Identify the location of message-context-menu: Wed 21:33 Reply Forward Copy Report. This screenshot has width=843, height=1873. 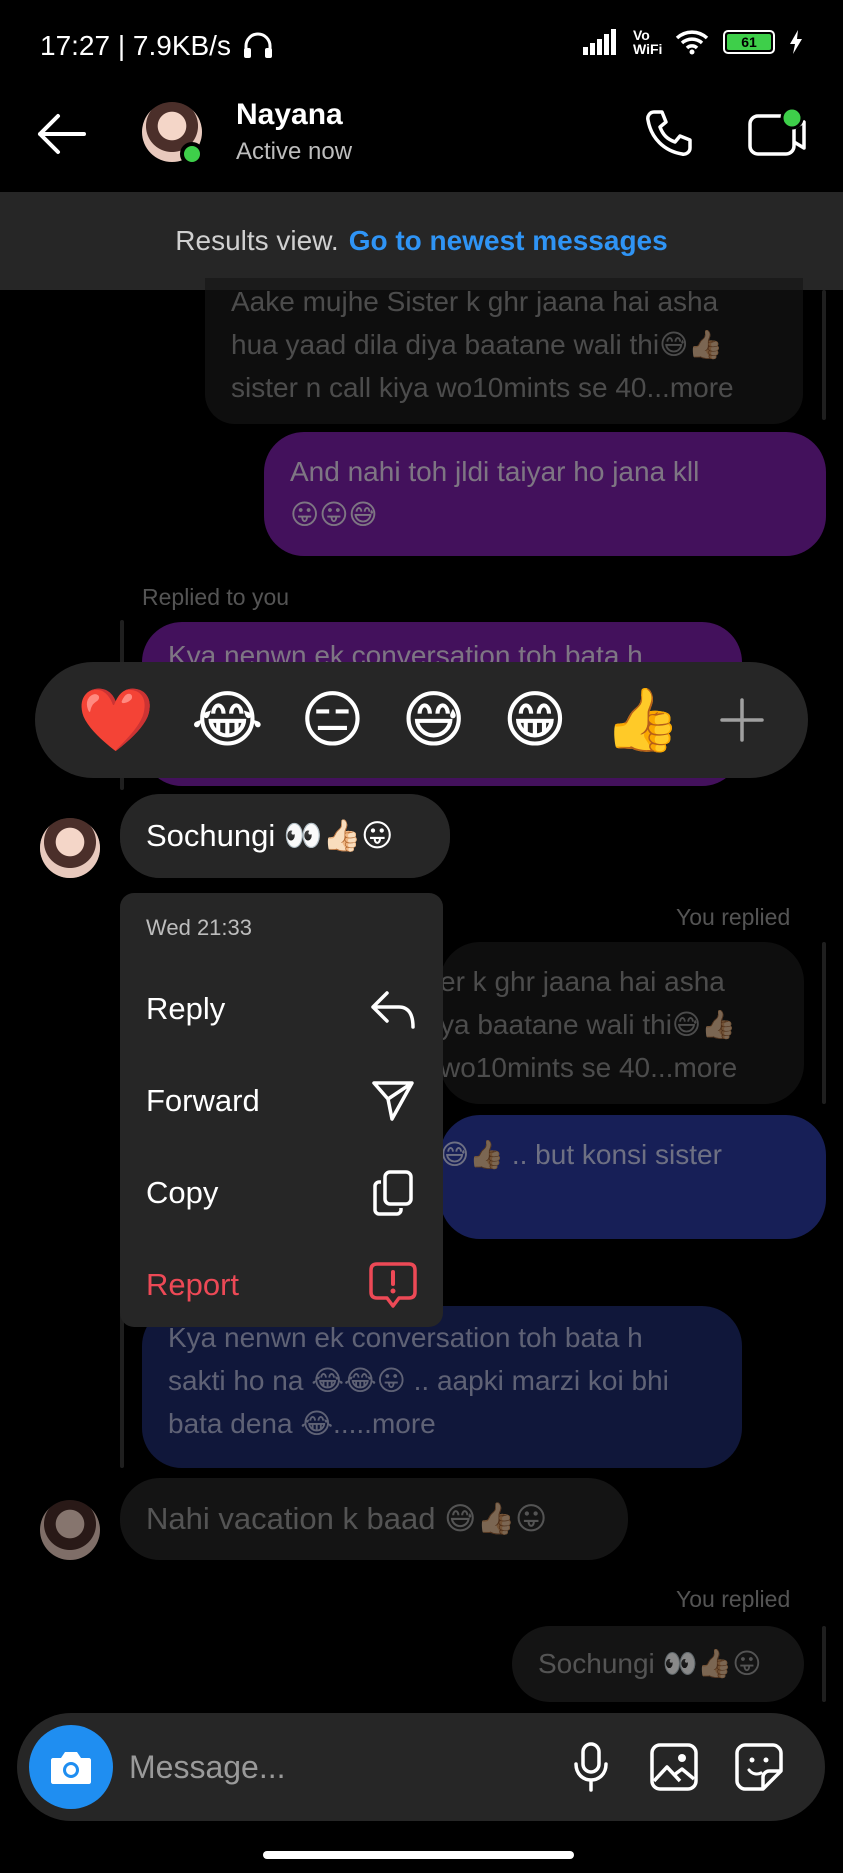
(281, 1110).